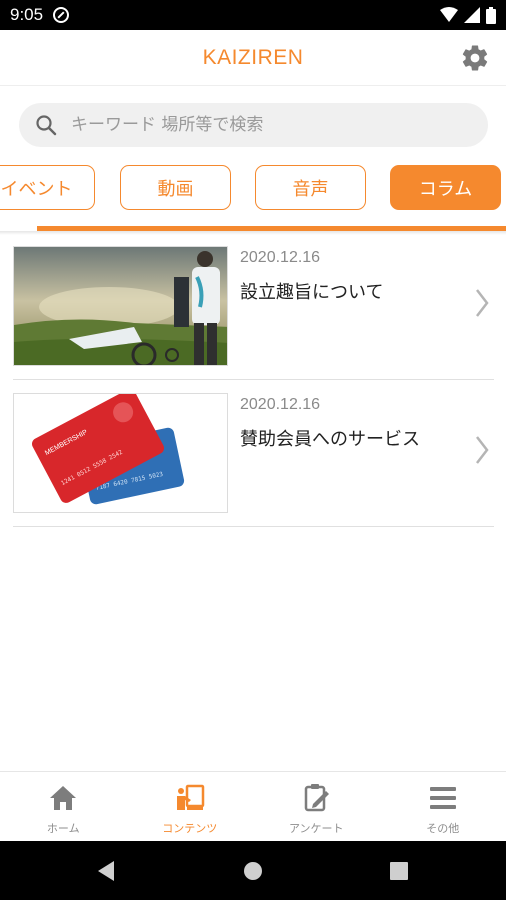 The image size is (506, 900). What do you see at coordinates (472, 15) in the screenshot?
I see `signal-icon` at bounding box center [472, 15].